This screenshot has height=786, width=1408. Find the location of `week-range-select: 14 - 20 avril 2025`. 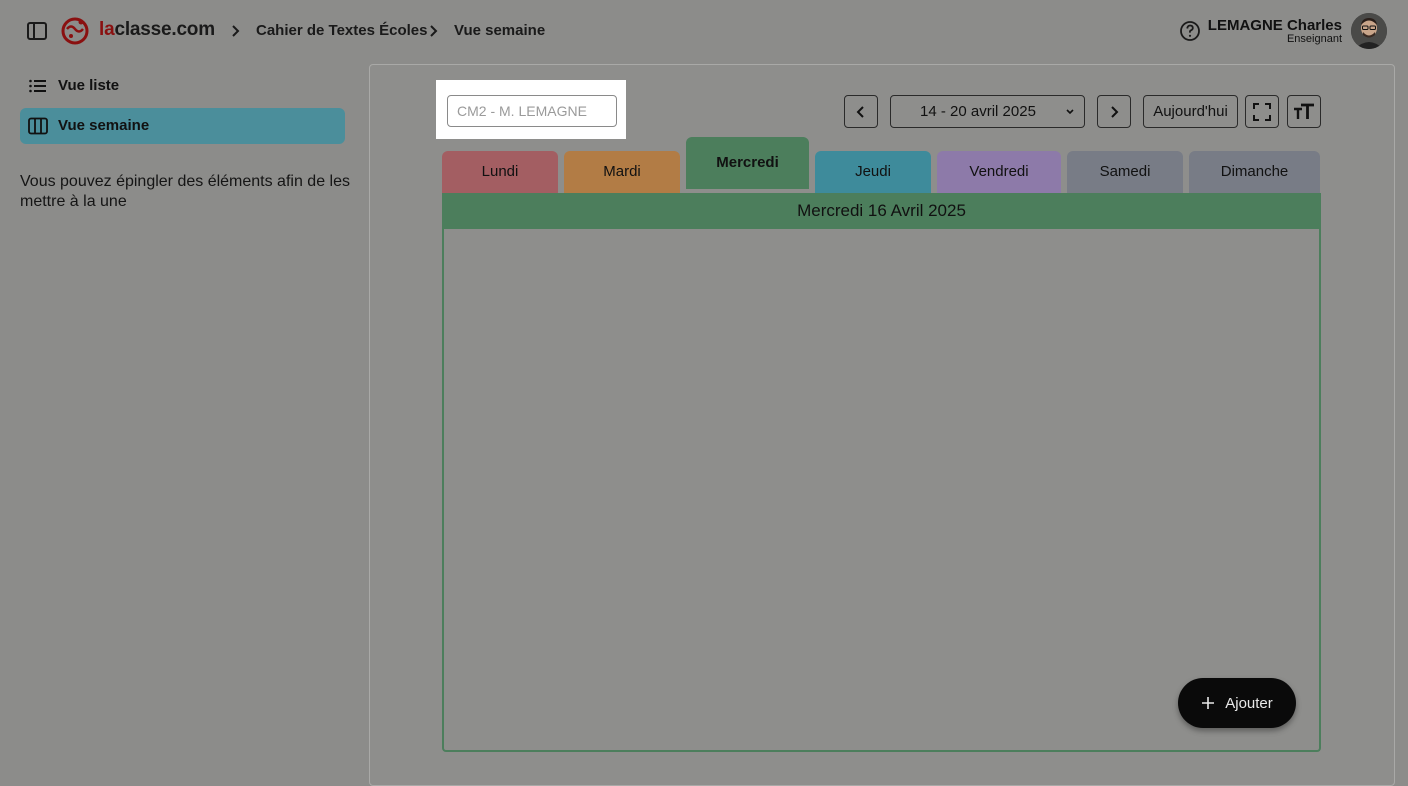

week-range-select: 14 - 20 avril 2025 is located at coordinates (987, 111).